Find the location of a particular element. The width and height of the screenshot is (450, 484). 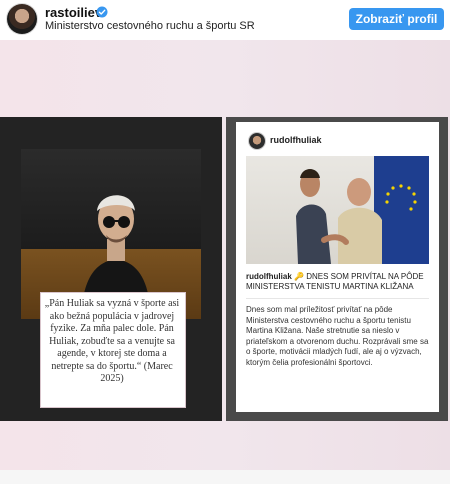

post-author-avatar is located at coordinates (257, 141).